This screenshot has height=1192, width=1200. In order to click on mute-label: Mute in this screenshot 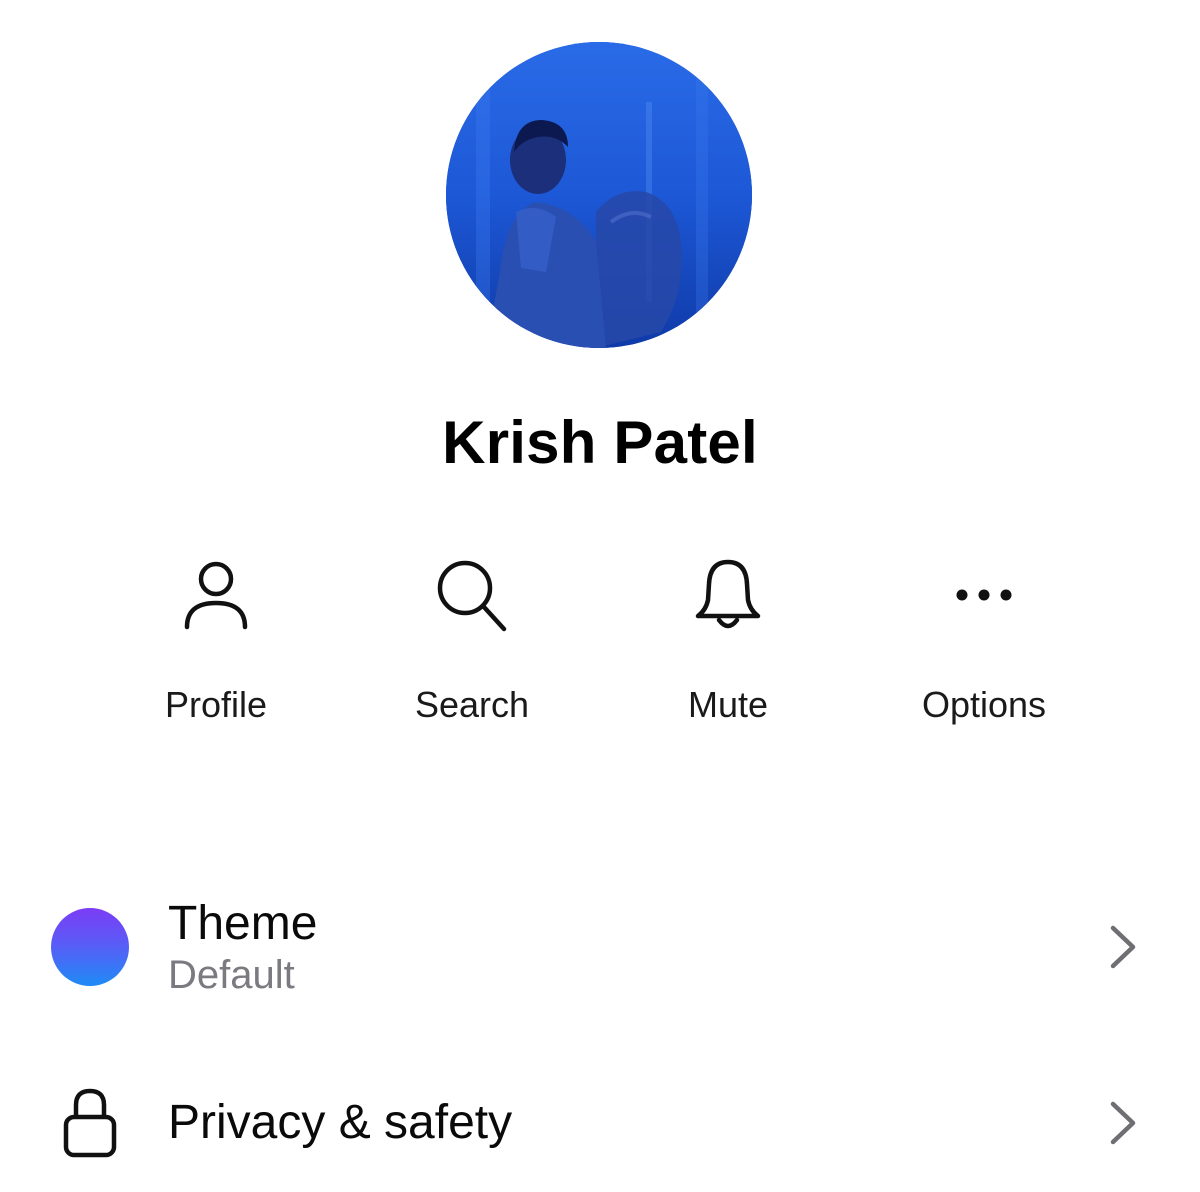, I will do `click(728, 704)`.